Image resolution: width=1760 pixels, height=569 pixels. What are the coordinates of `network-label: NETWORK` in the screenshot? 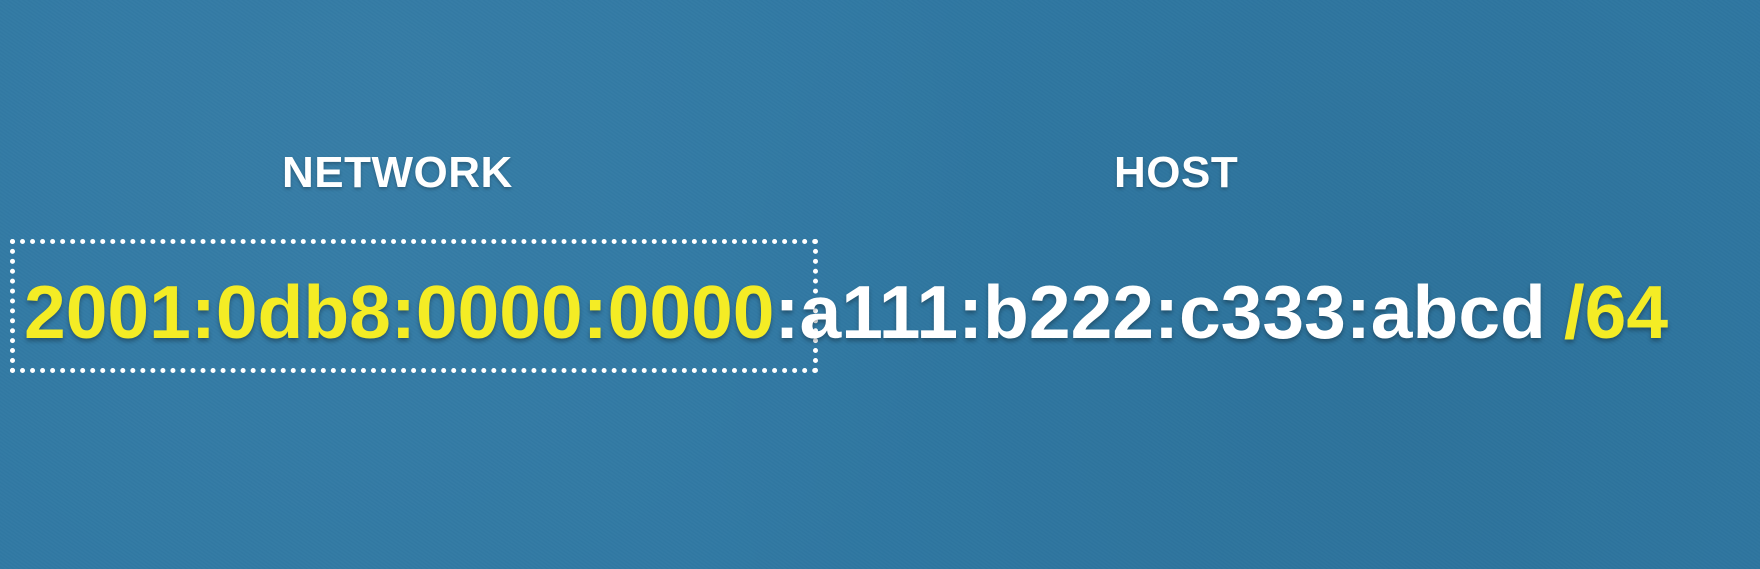 It's located at (397, 172).